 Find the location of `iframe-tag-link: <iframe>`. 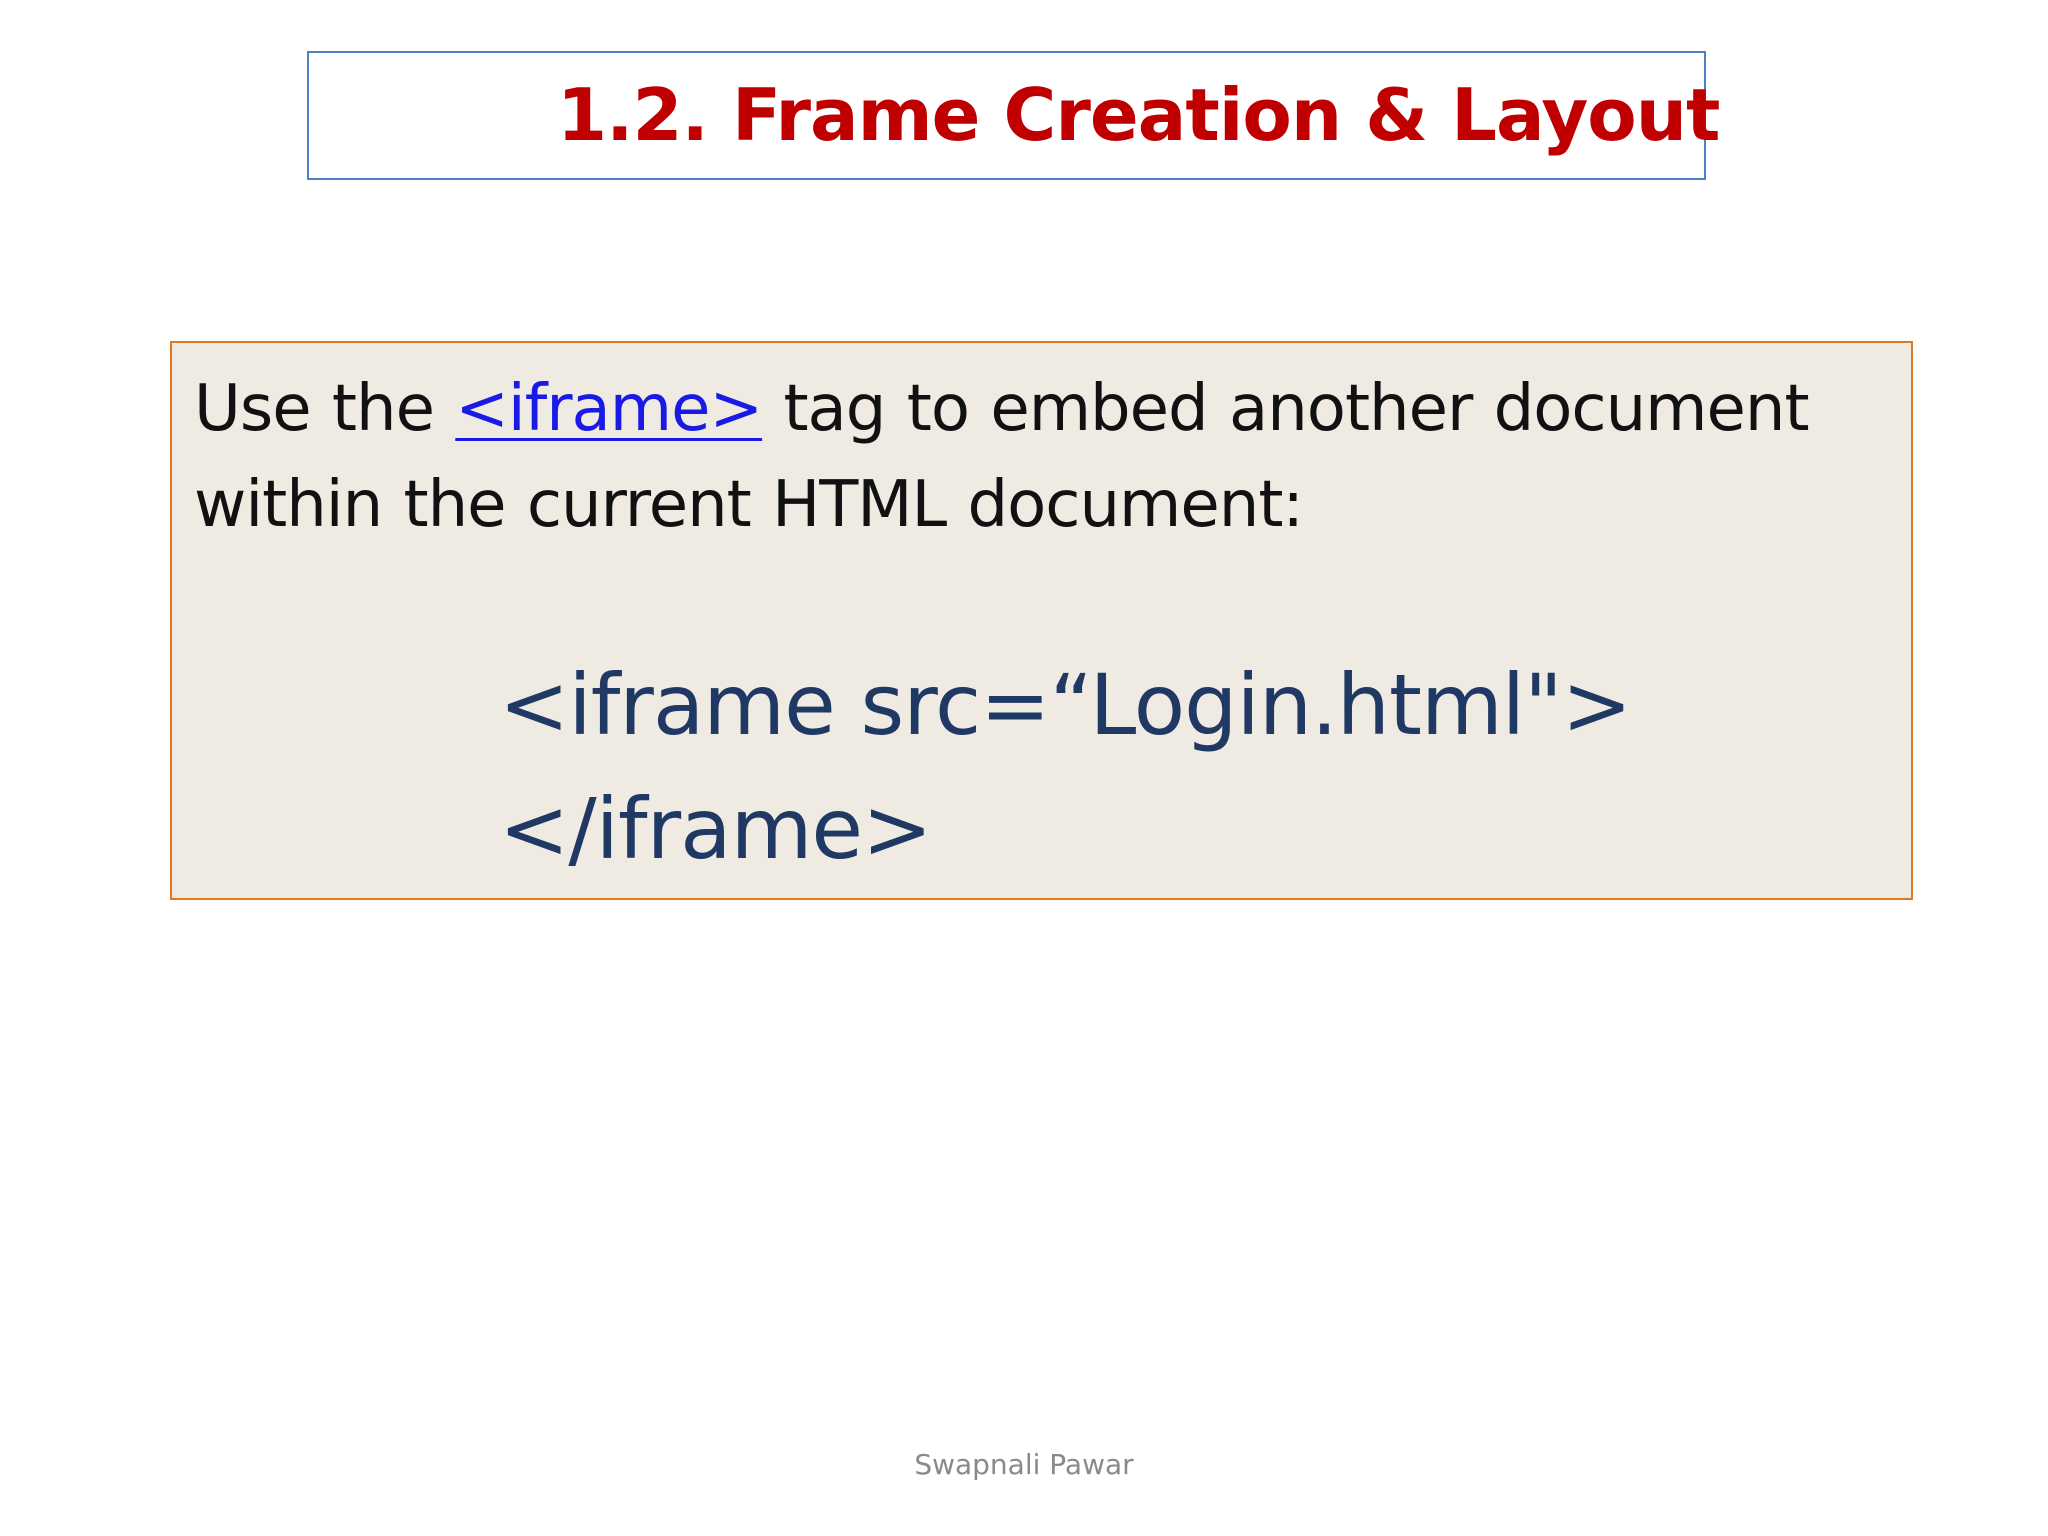

iframe-tag-link: <iframe> is located at coordinates (609, 409).